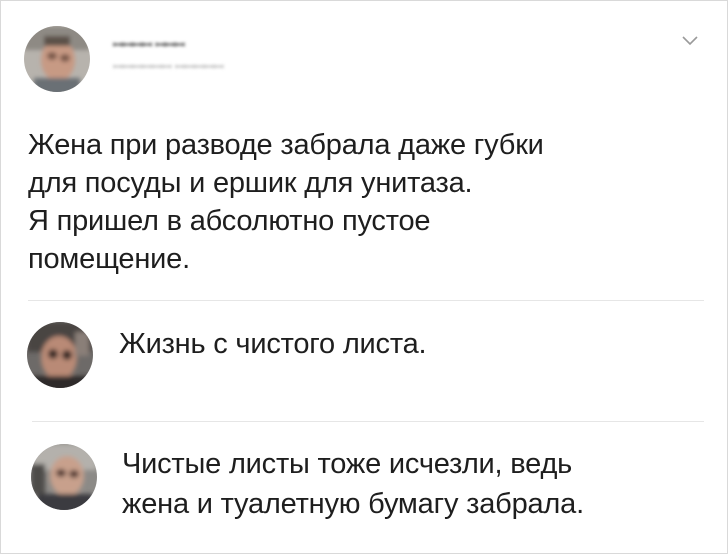  I want to click on author-handle: ꟷꟷꟷꟷꟷꟷ ꟷꟷꟷꟷꟷ, so click(168, 66).